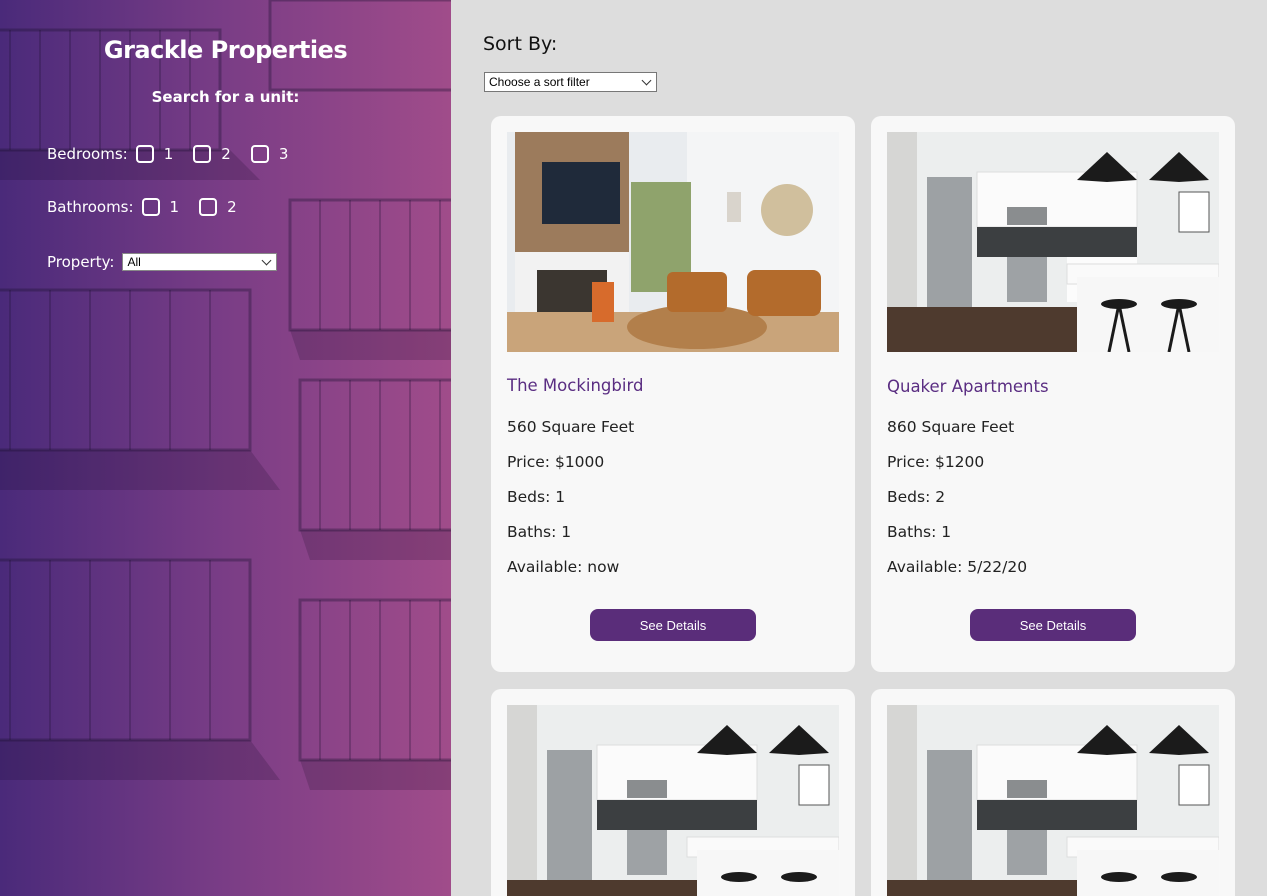 The width and height of the screenshot is (1267, 896). Describe the element at coordinates (575, 385) in the screenshot. I see `listing-title: The Mockingbird` at that location.